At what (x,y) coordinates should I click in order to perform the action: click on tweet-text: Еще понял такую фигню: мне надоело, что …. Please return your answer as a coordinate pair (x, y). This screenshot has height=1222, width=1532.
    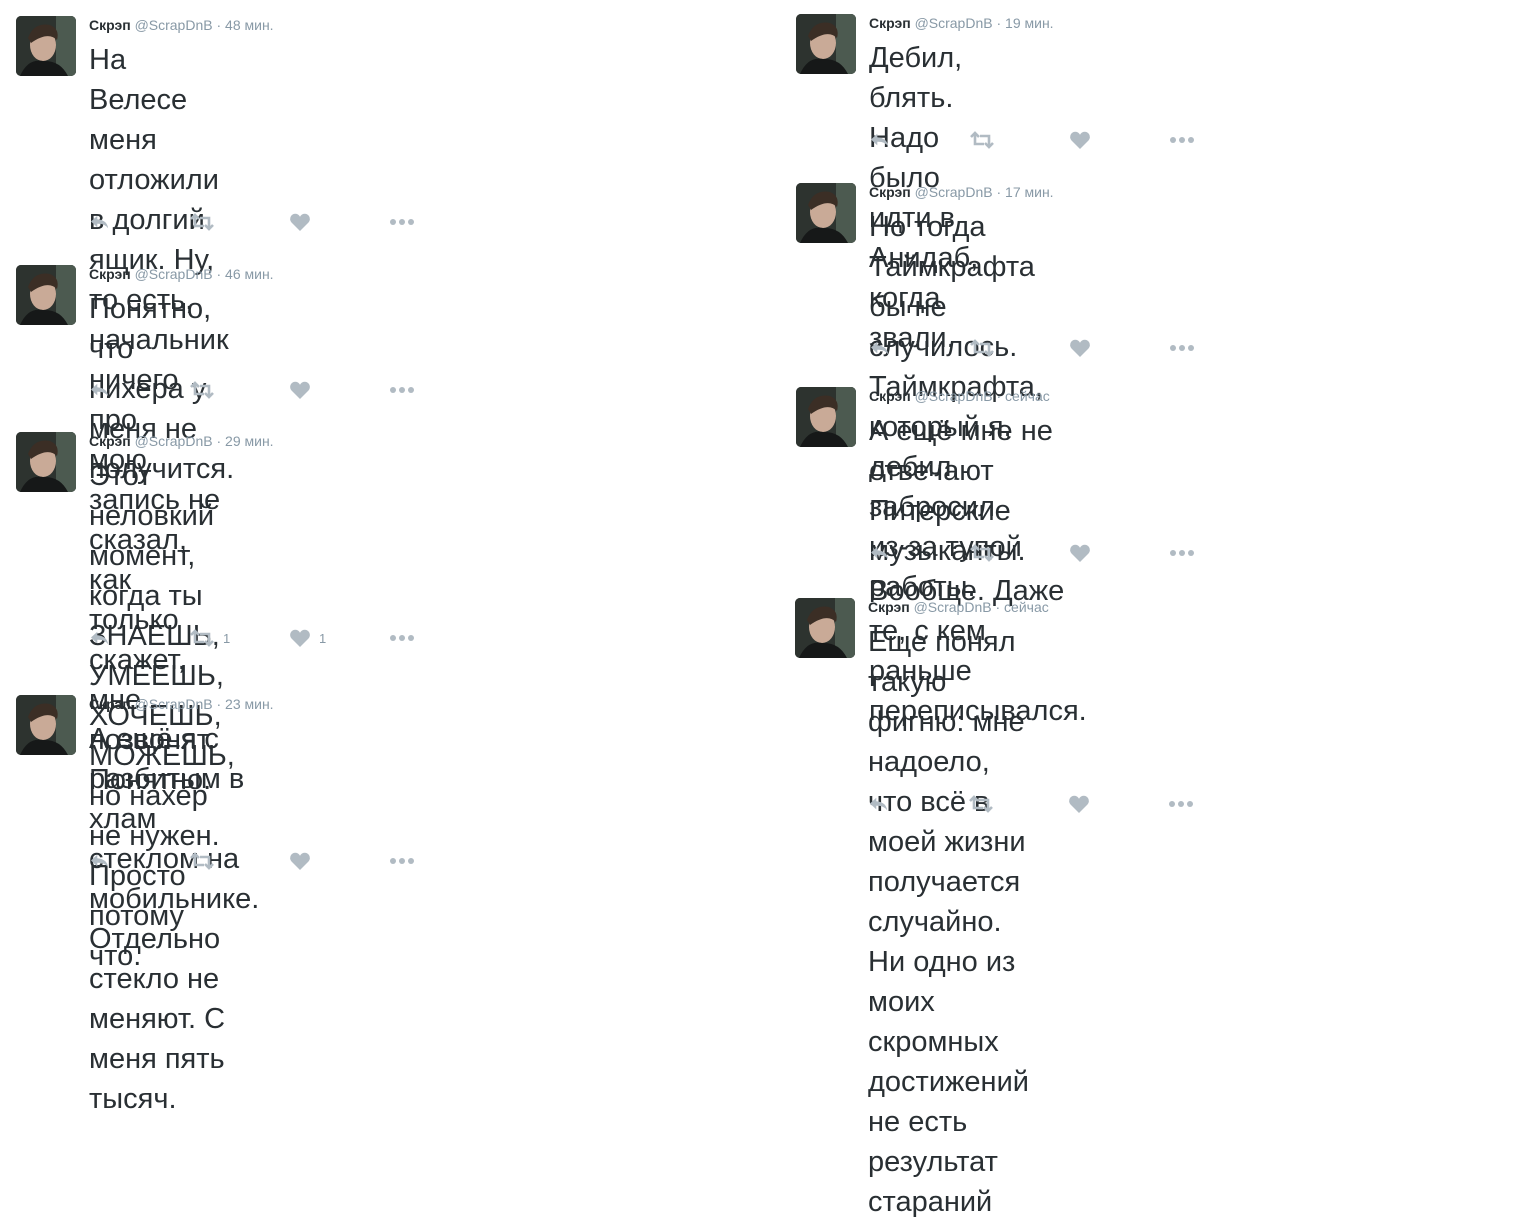
    Looking at the image, I should click on (948, 922).